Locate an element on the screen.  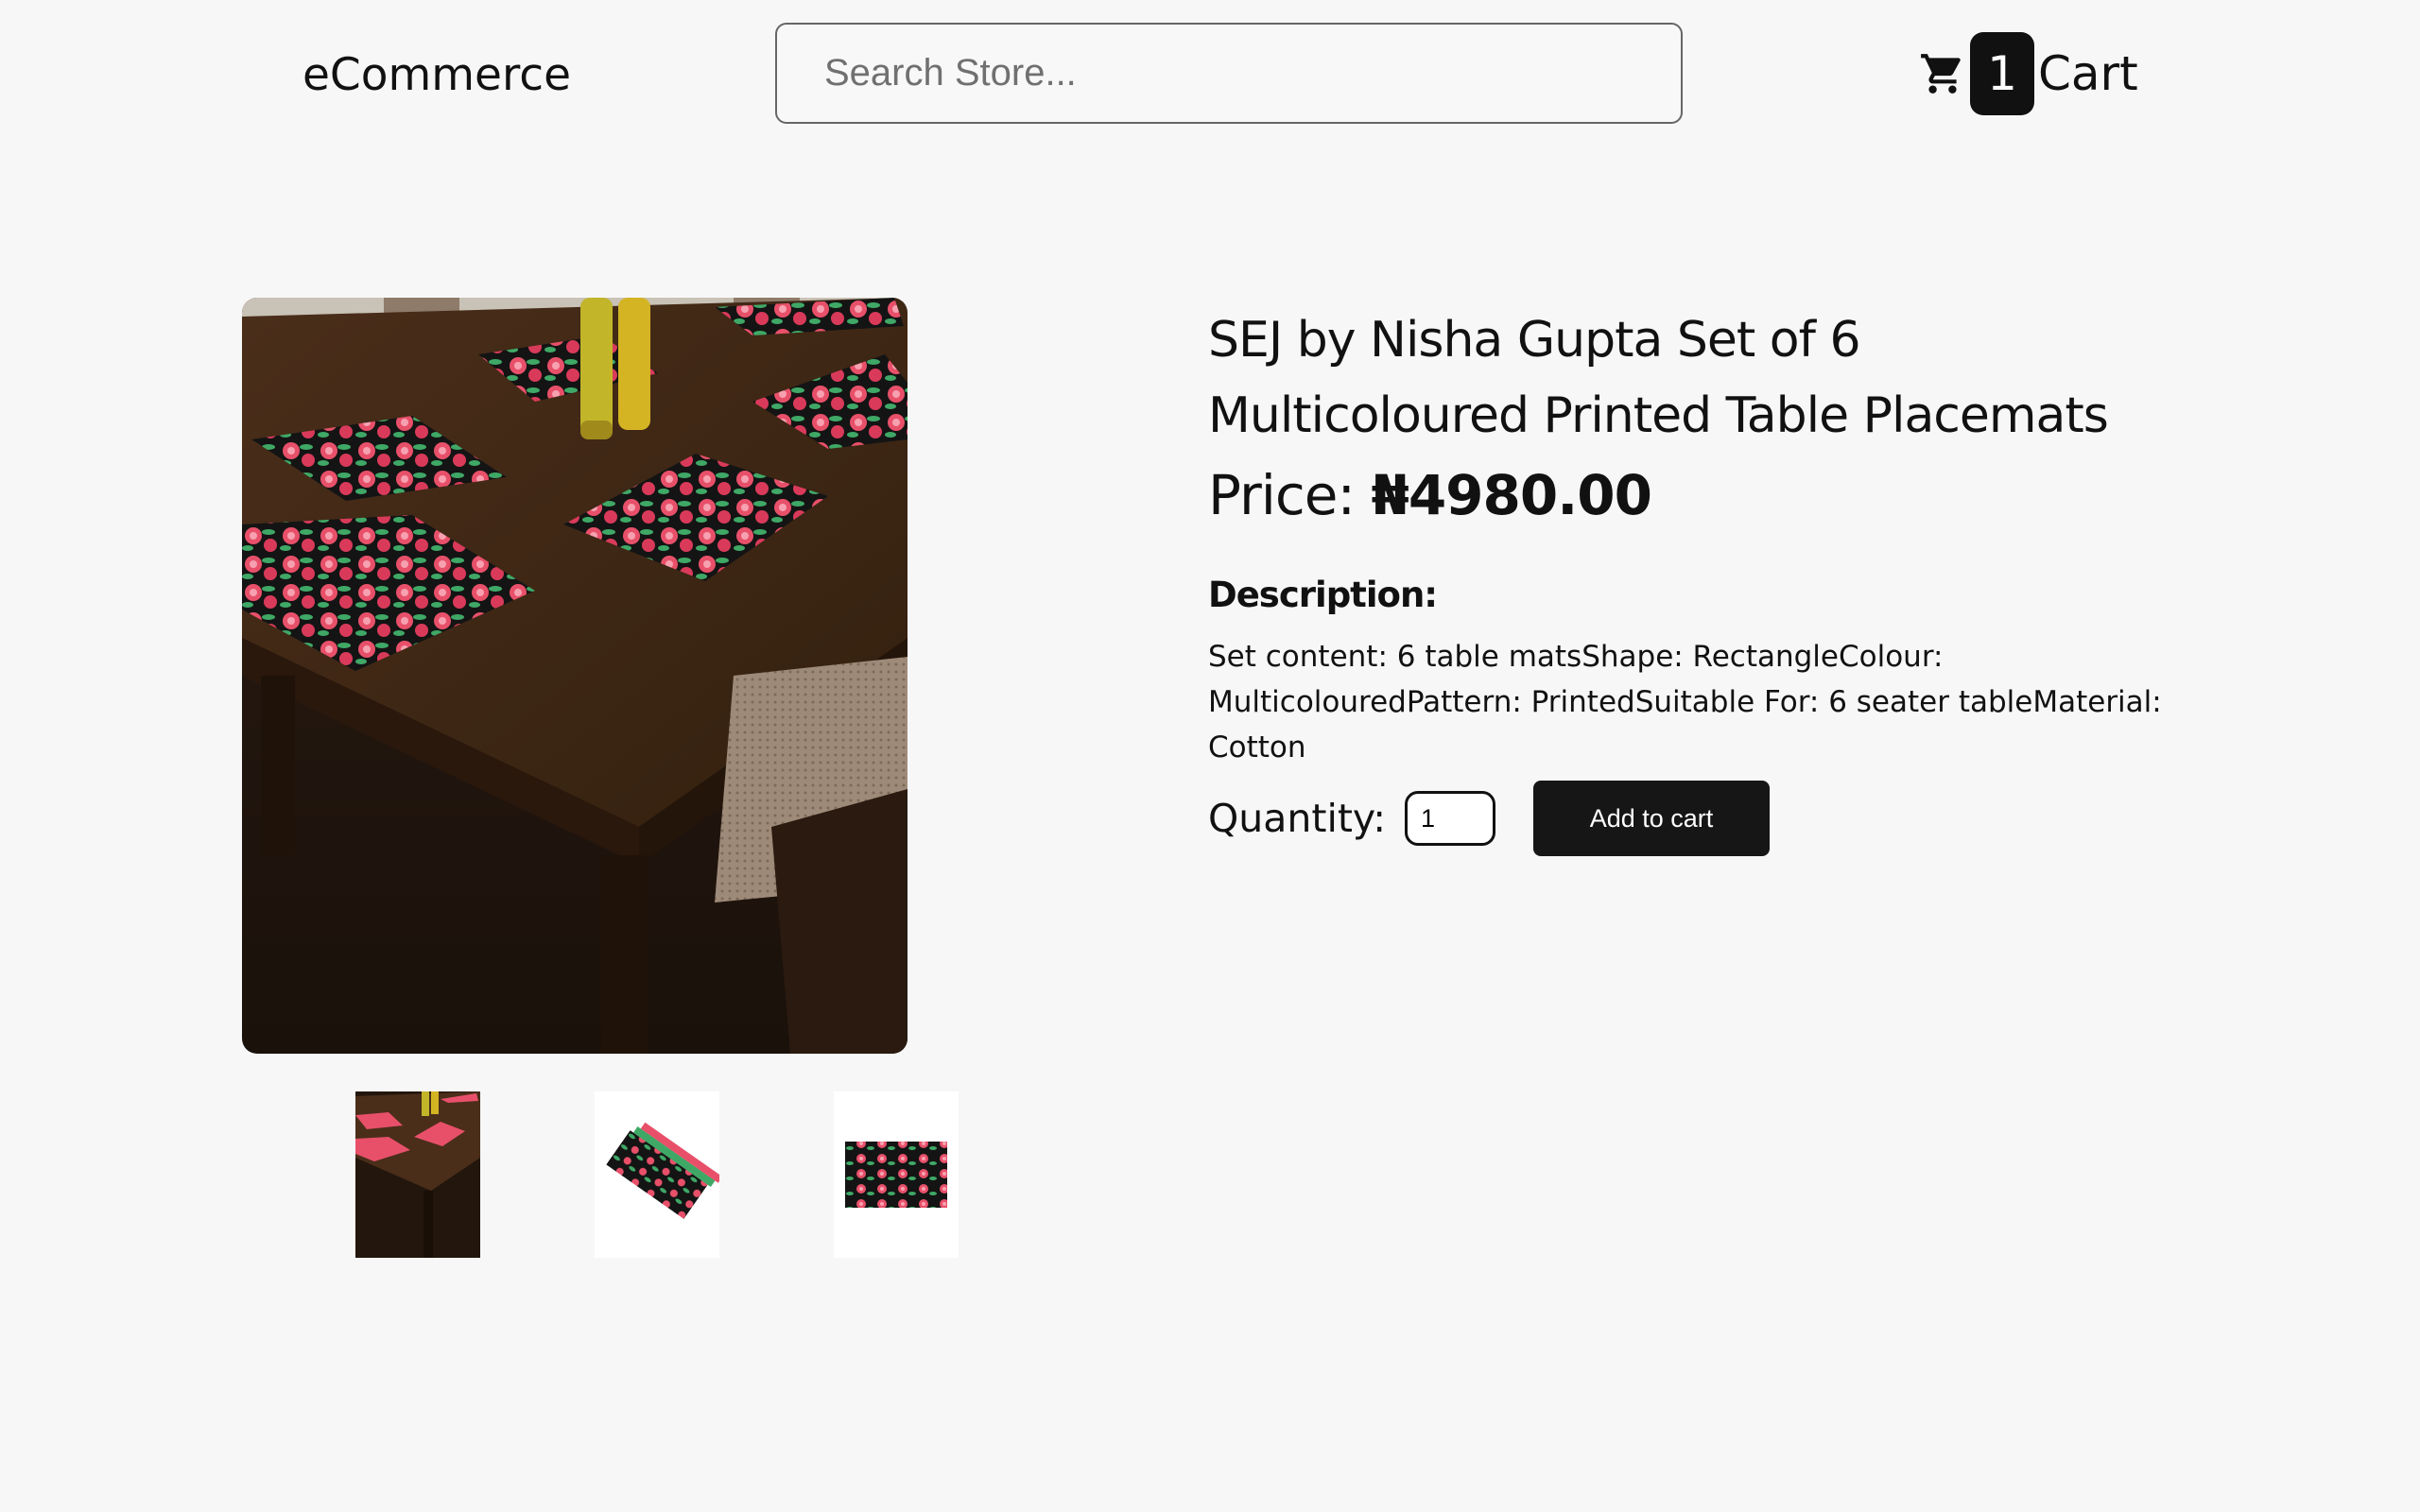
description-heading: Description: is located at coordinates (1323, 595).